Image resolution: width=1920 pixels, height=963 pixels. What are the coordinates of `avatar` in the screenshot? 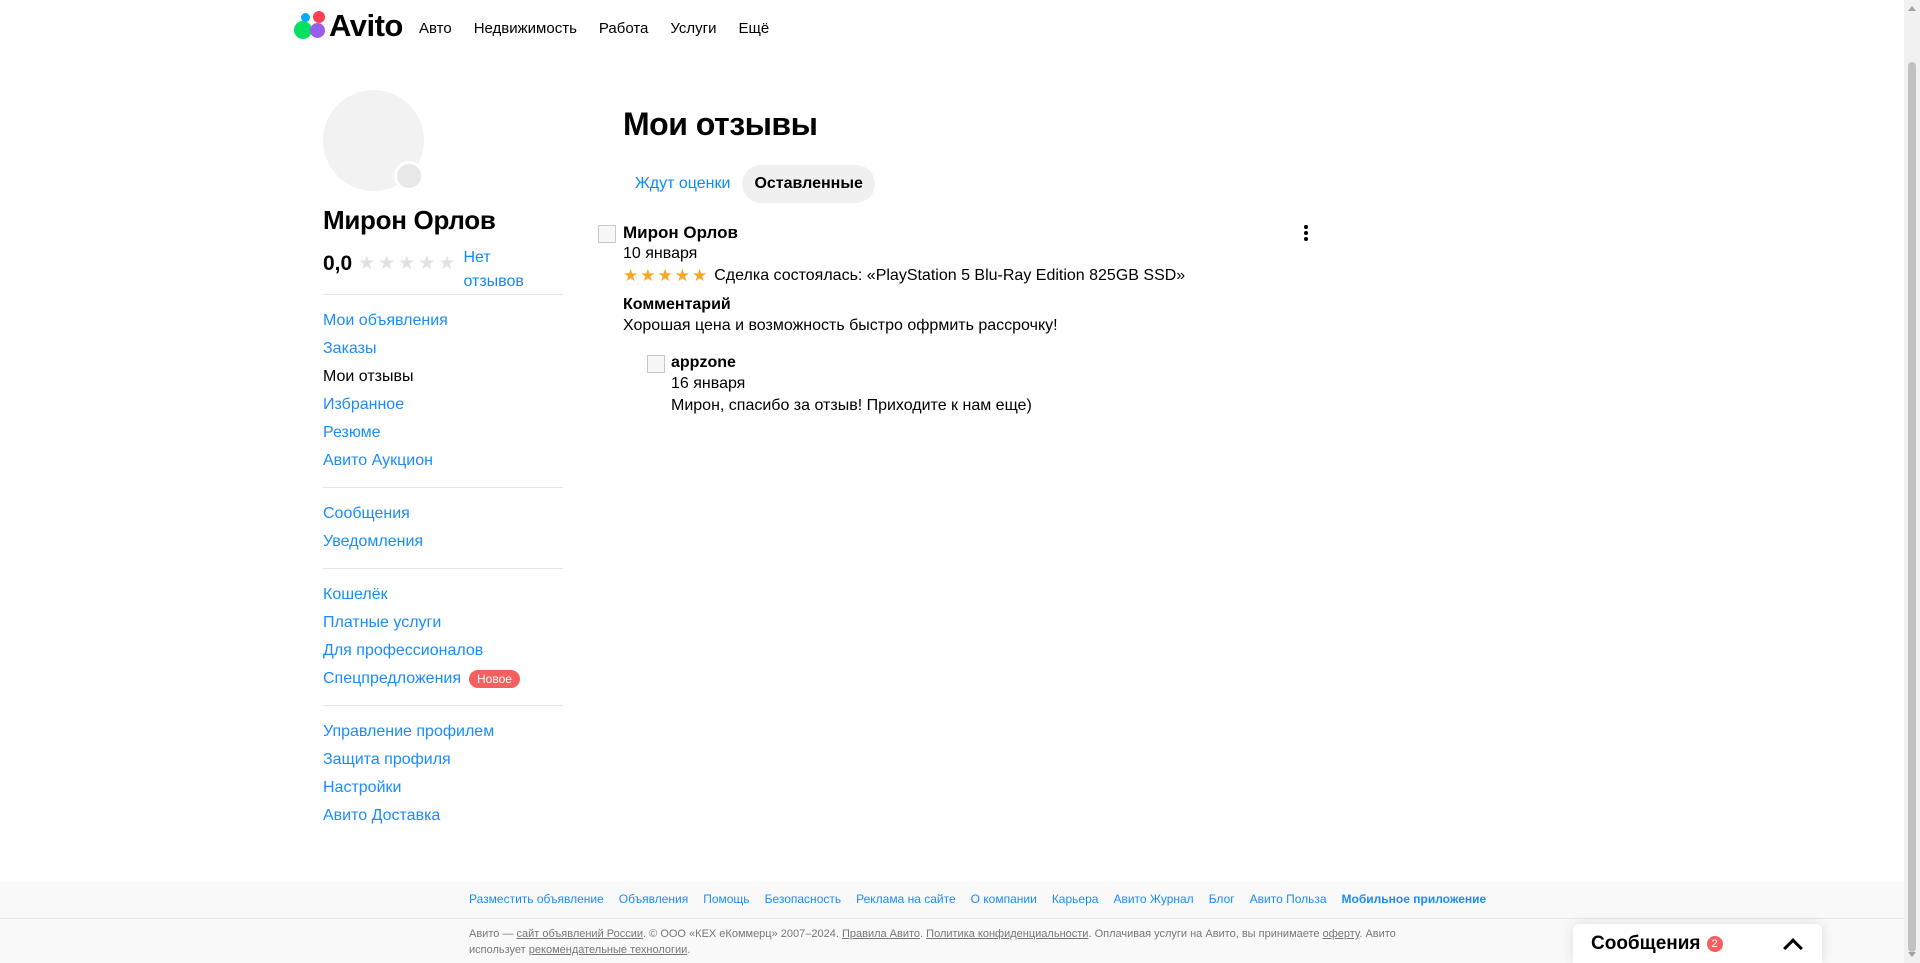 It's located at (373, 140).